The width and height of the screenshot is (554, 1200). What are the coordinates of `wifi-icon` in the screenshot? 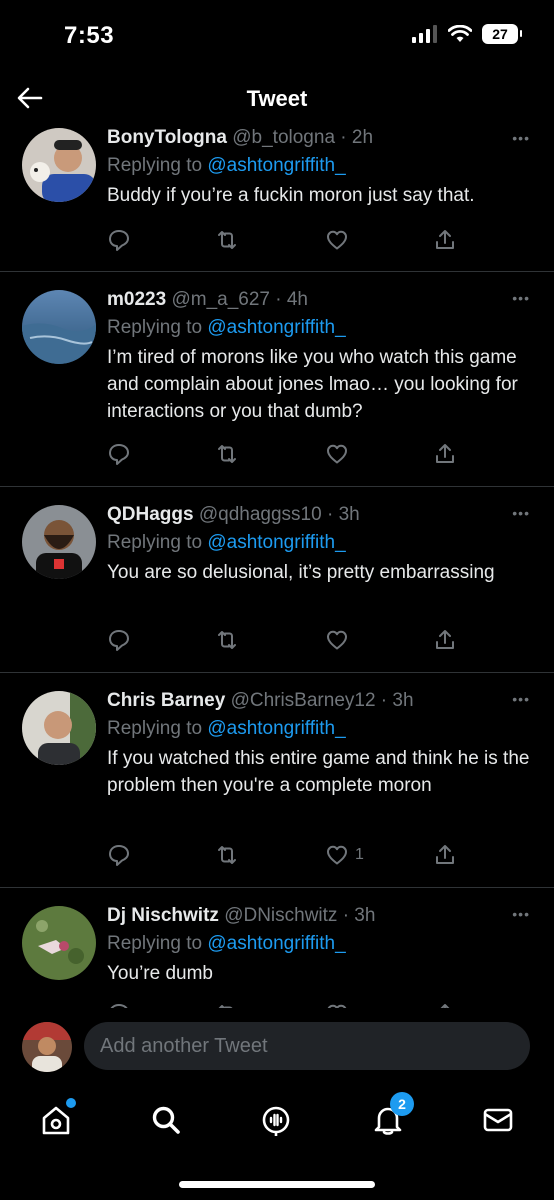 It's located at (460, 33).